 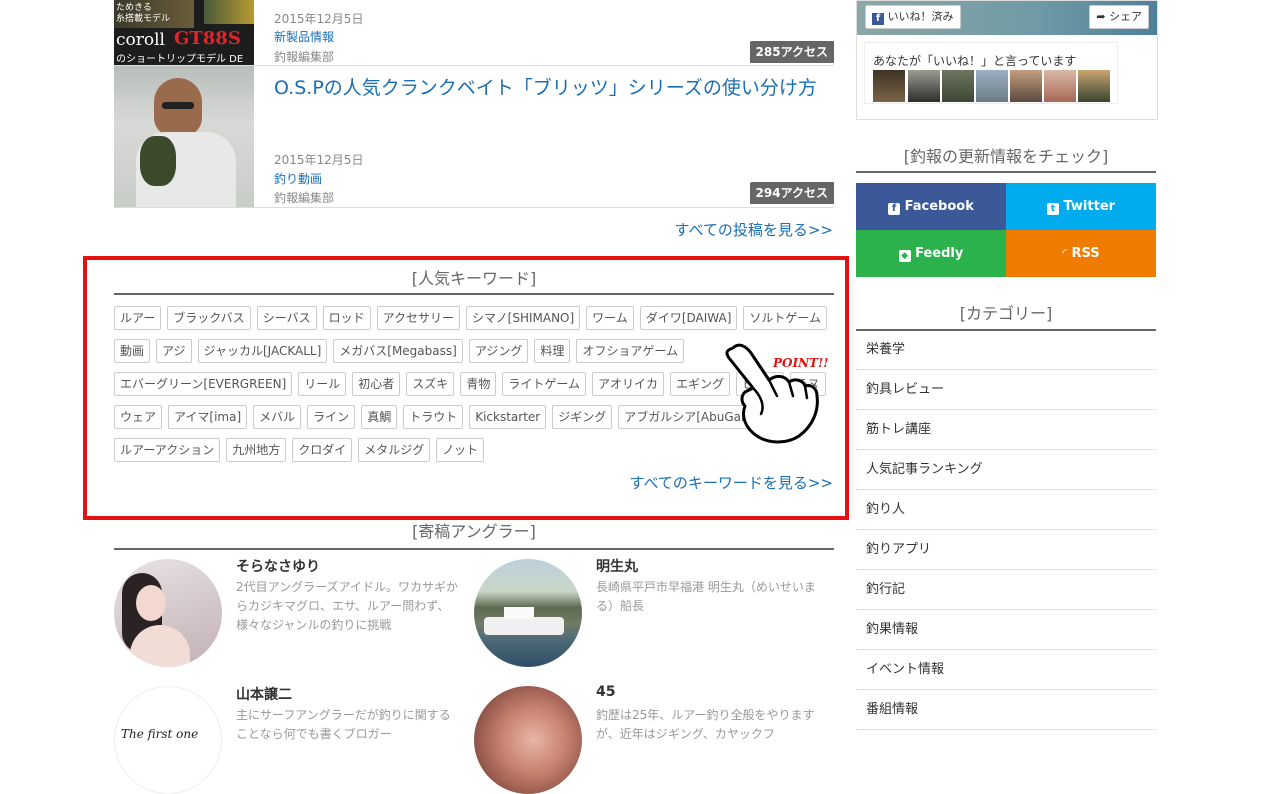 I want to click on keyword-tag: ダイワ[DAIWA], so click(x=688, y=318).